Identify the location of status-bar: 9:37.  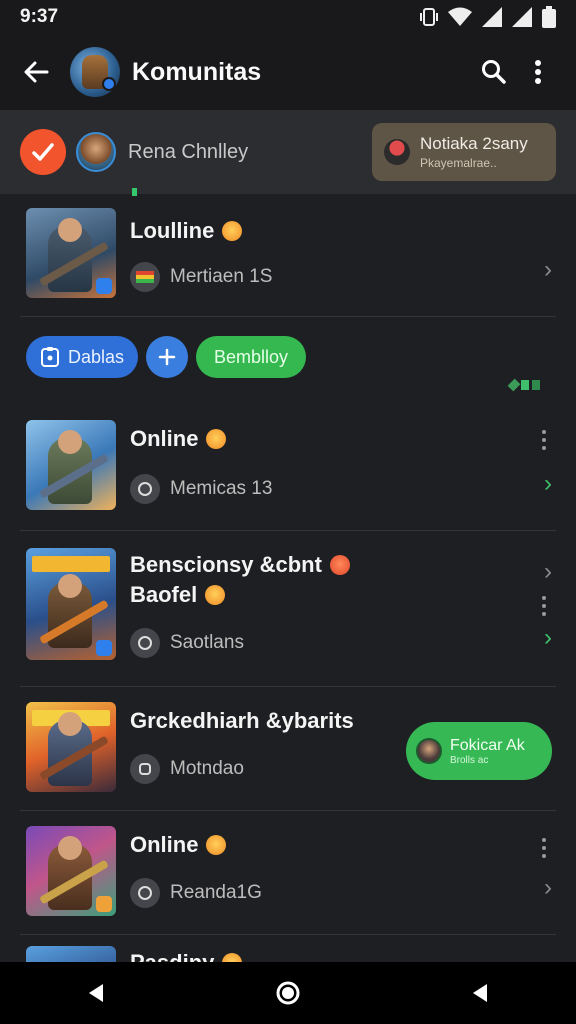
(288, 17).